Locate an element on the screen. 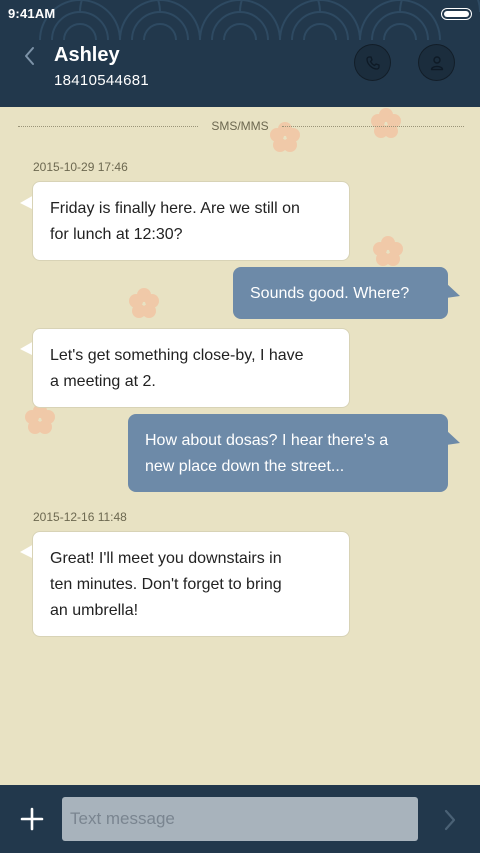 The width and height of the screenshot is (480, 853). battery-icon is located at coordinates (456, 14).